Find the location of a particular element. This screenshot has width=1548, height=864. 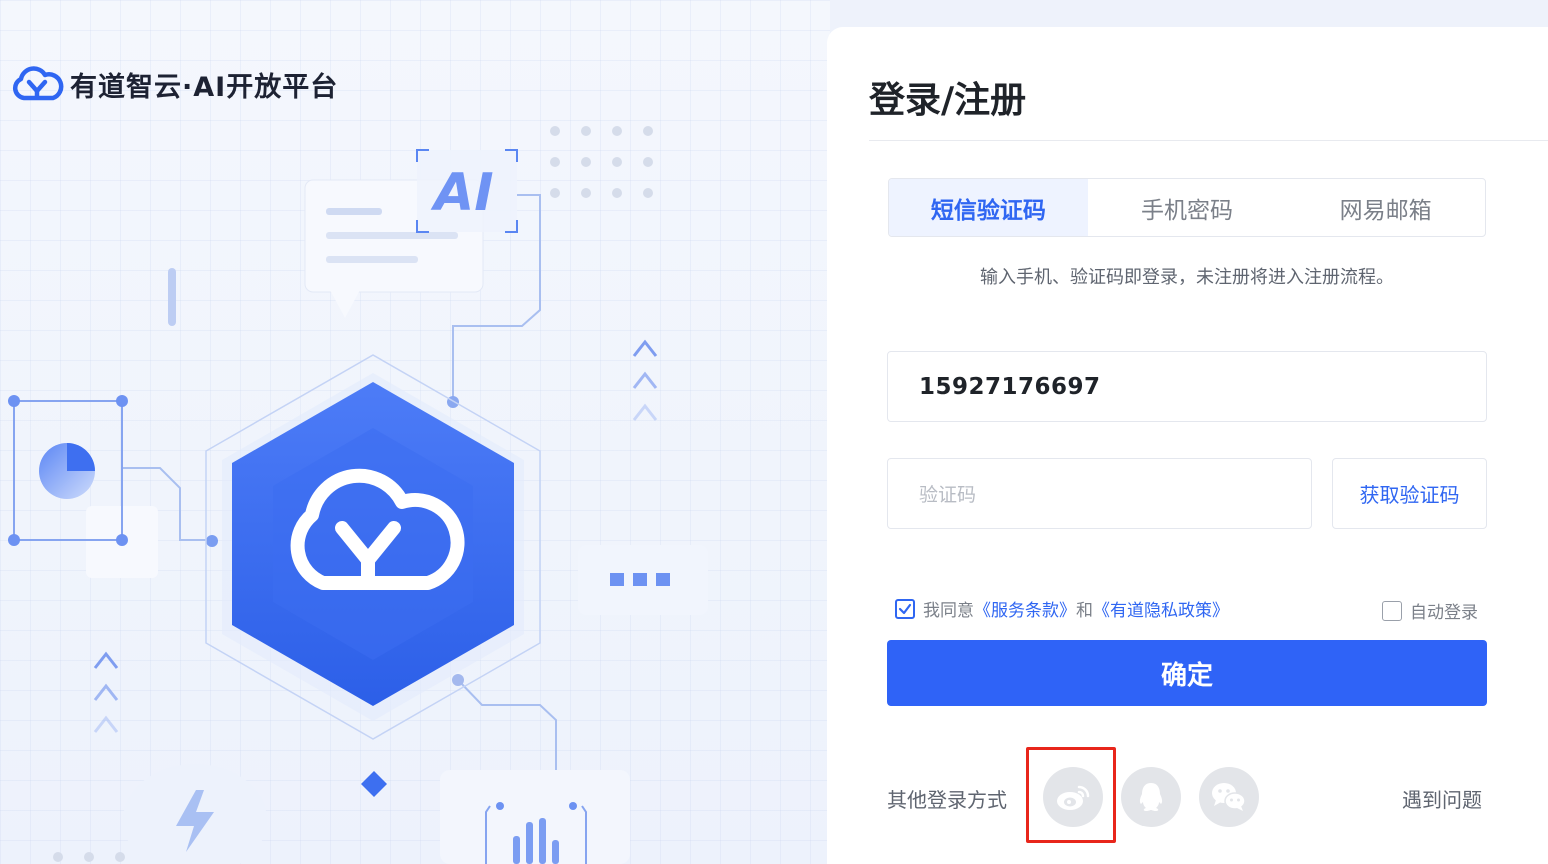

verification-code-input: 验证码 is located at coordinates (1099, 493).